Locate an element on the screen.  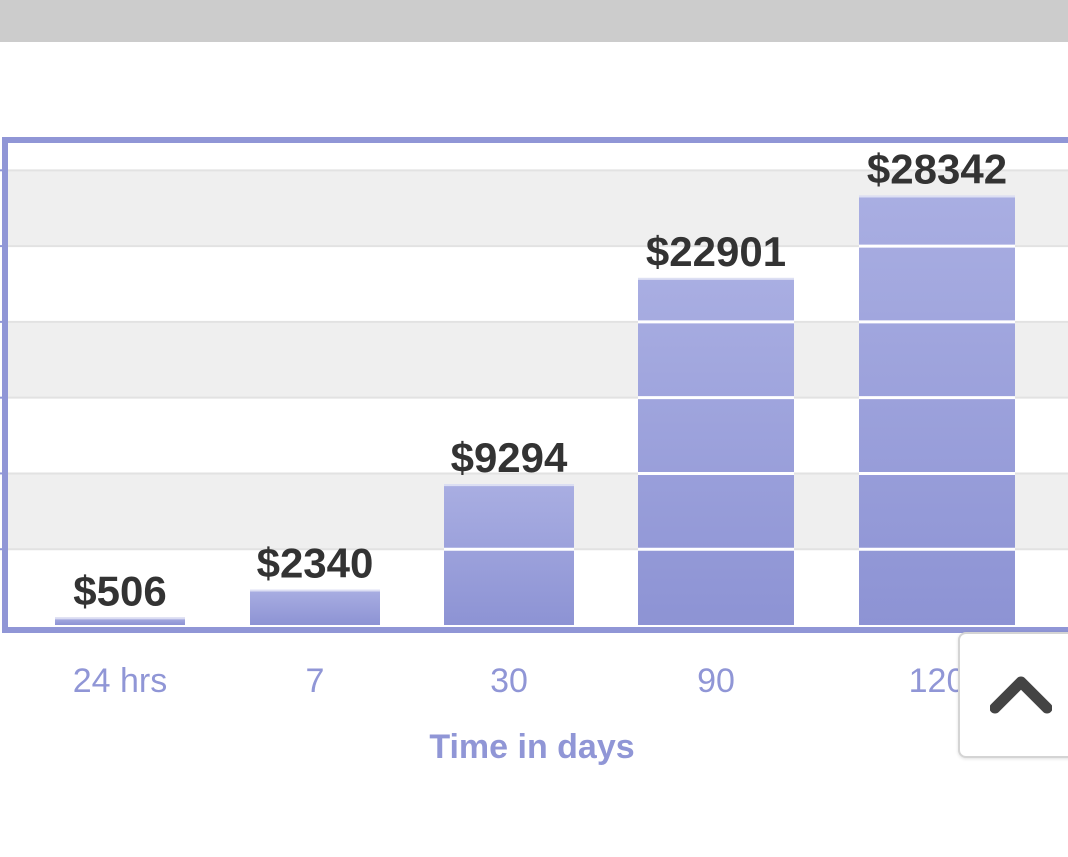
x-tick-label: 30 is located at coordinates (509, 681).